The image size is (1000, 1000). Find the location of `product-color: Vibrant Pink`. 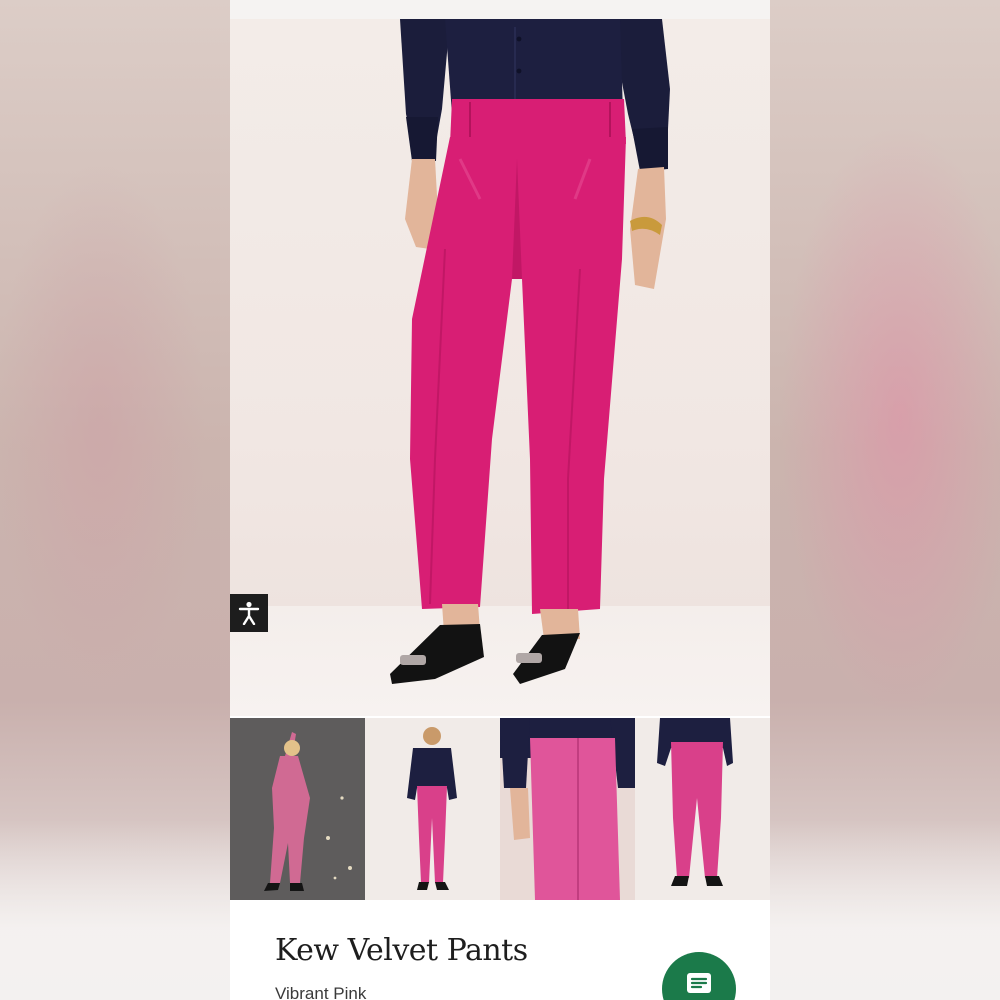

product-color: Vibrant Pink is located at coordinates (321, 992).